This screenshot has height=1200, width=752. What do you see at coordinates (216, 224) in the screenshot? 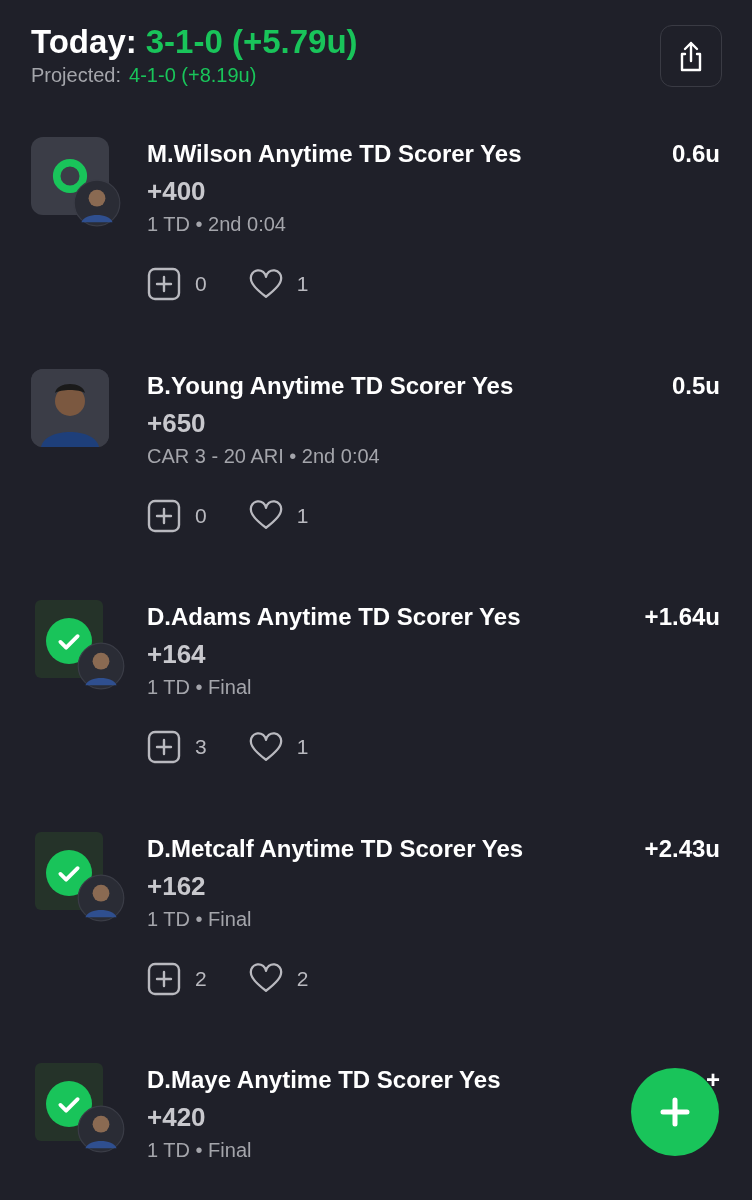
I see `status-text: 1 TD • 2nd 0:04` at bounding box center [216, 224].